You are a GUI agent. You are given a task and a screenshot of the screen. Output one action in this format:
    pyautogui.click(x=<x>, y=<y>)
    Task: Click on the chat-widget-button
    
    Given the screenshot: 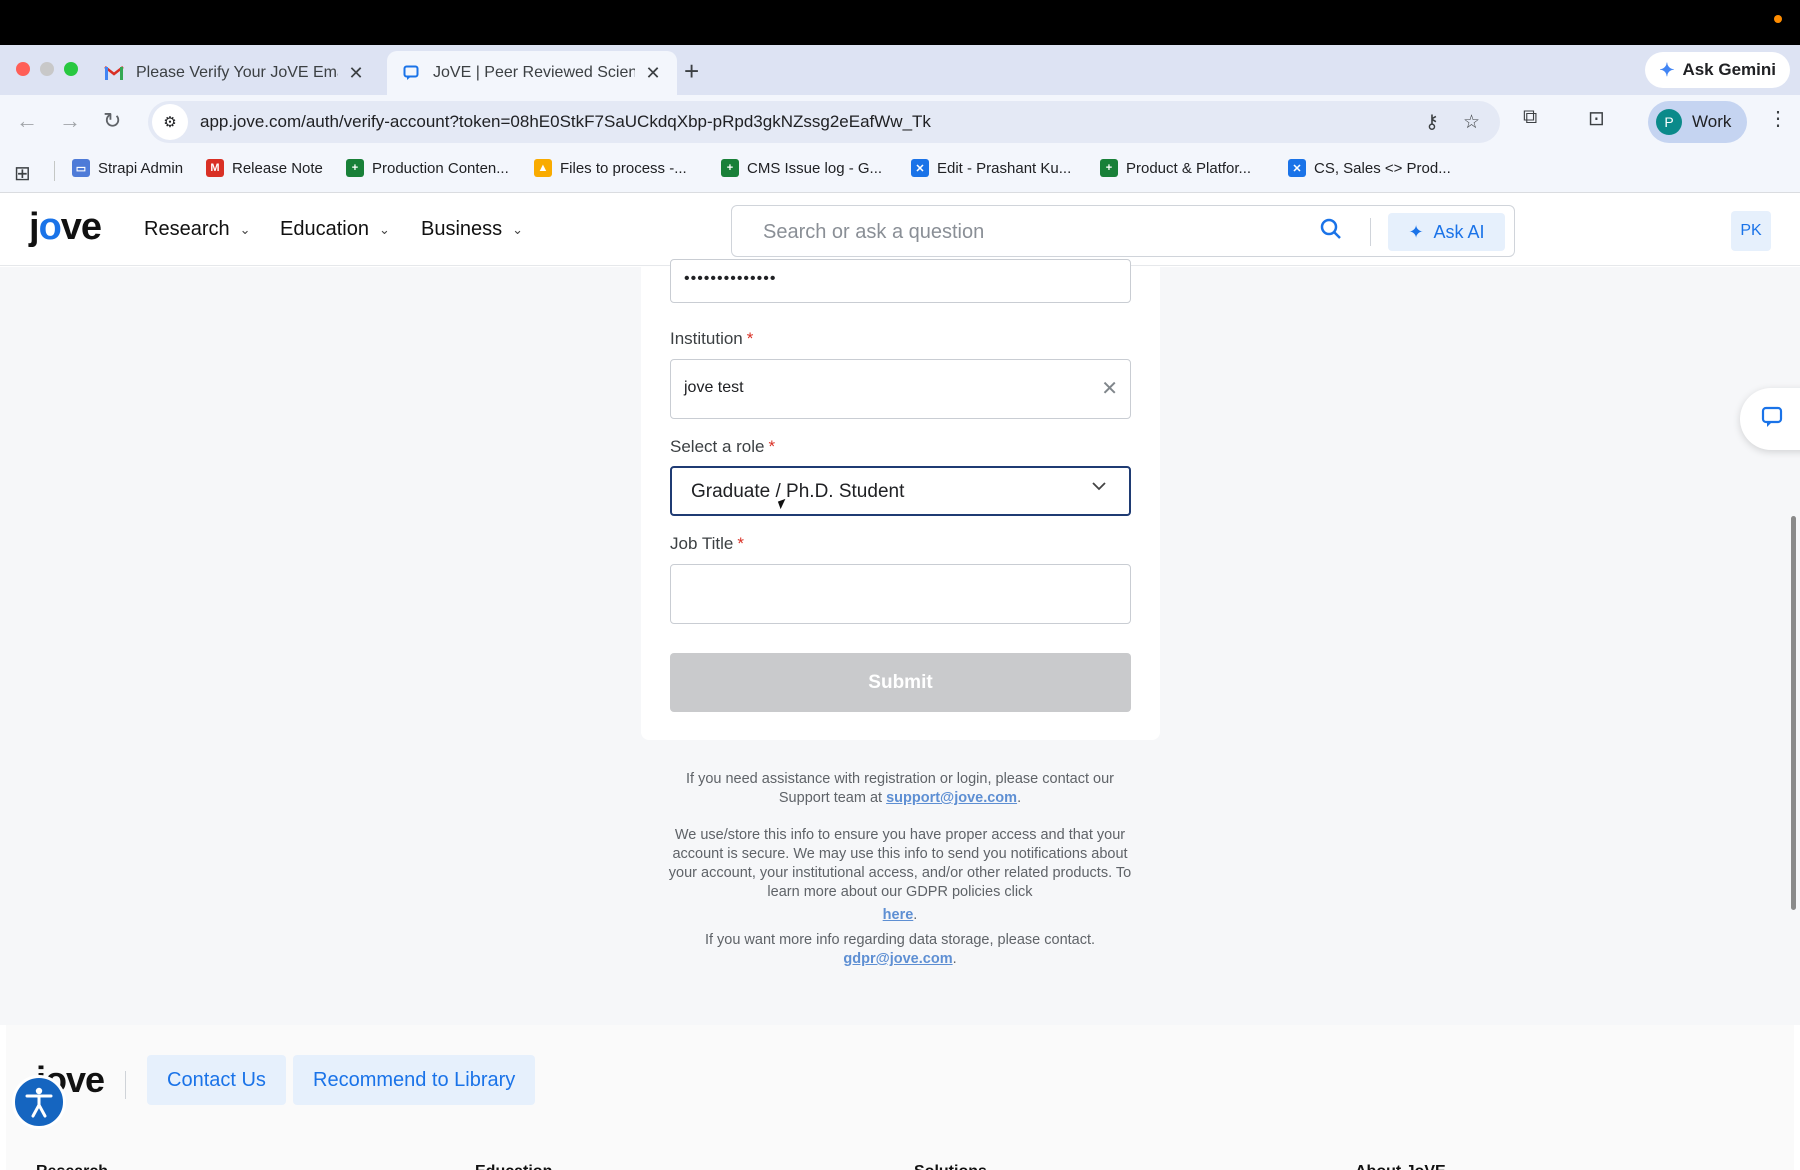 What is the action you would take?
    pyautogui.click(x=1770, y=419)
    